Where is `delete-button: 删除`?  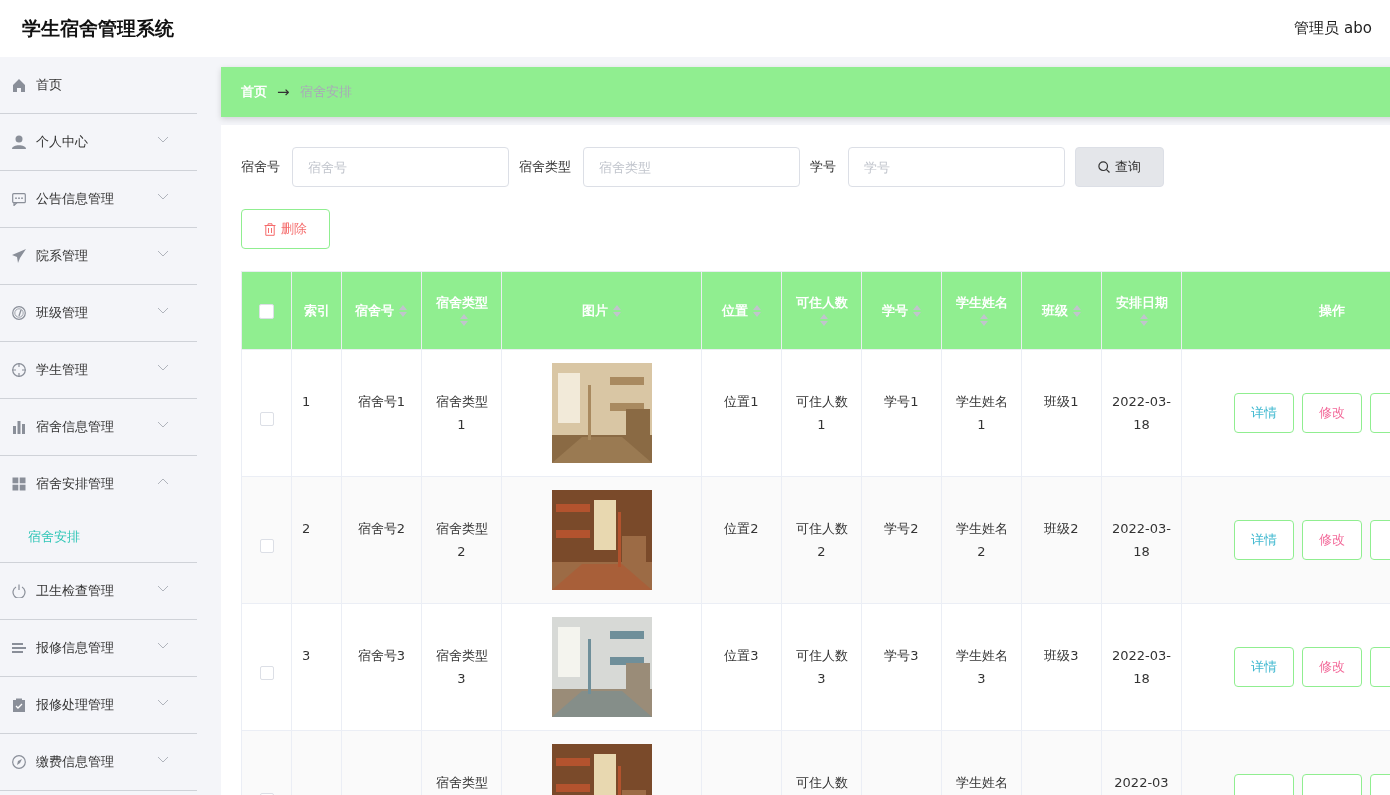 delete-button: 删除 is located at coordinates (285, 229).